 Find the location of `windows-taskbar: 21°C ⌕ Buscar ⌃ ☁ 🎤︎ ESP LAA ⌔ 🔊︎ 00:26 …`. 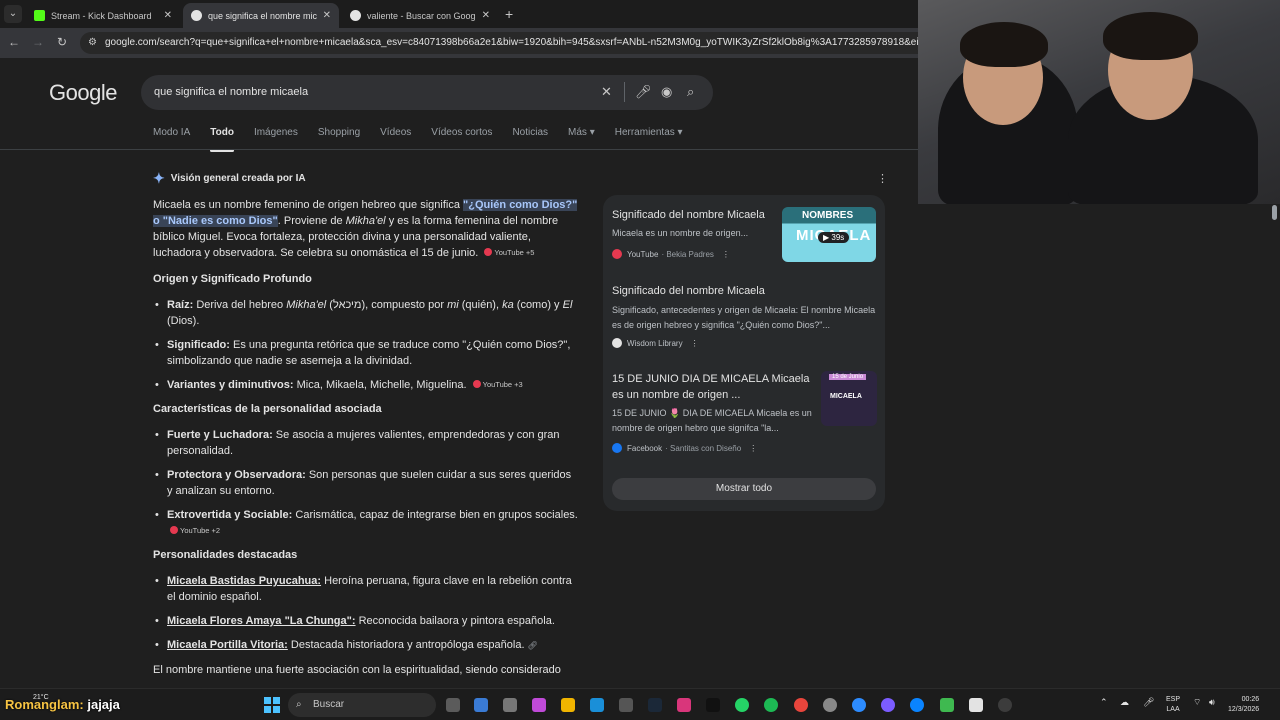

windows-taskbar: 21°C ⌕ Buscar ⌃ ☁ 🎤︎ ESP LAA ⌔ 🔊︎ 00:26 … is located at coordinates (640, 704).